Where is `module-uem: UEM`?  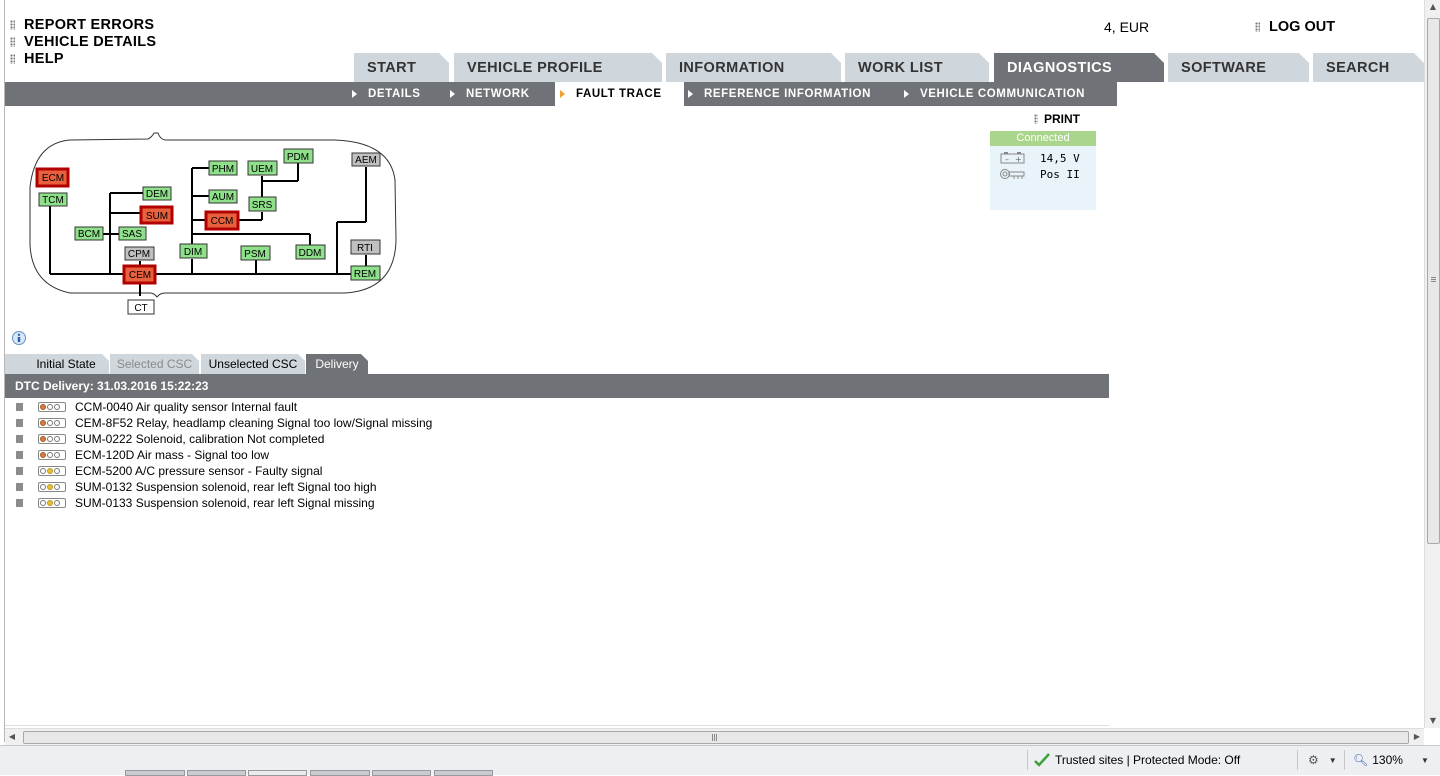
module-uem: UEM is located at coordinates (262, 168).